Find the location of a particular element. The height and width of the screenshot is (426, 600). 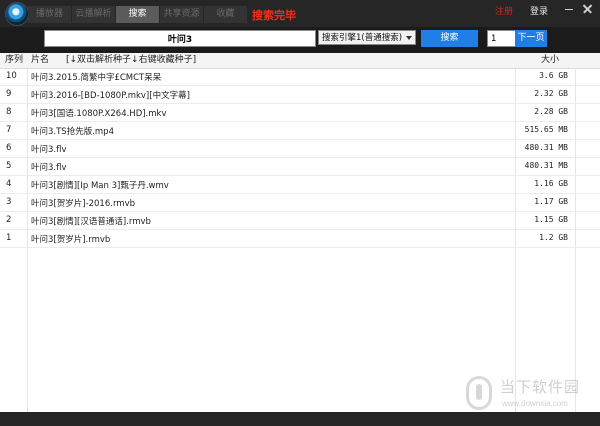

table-row: 1 叶问3[贺岁片].rmvb 1.2 GB is located at coordinates (300, 239).